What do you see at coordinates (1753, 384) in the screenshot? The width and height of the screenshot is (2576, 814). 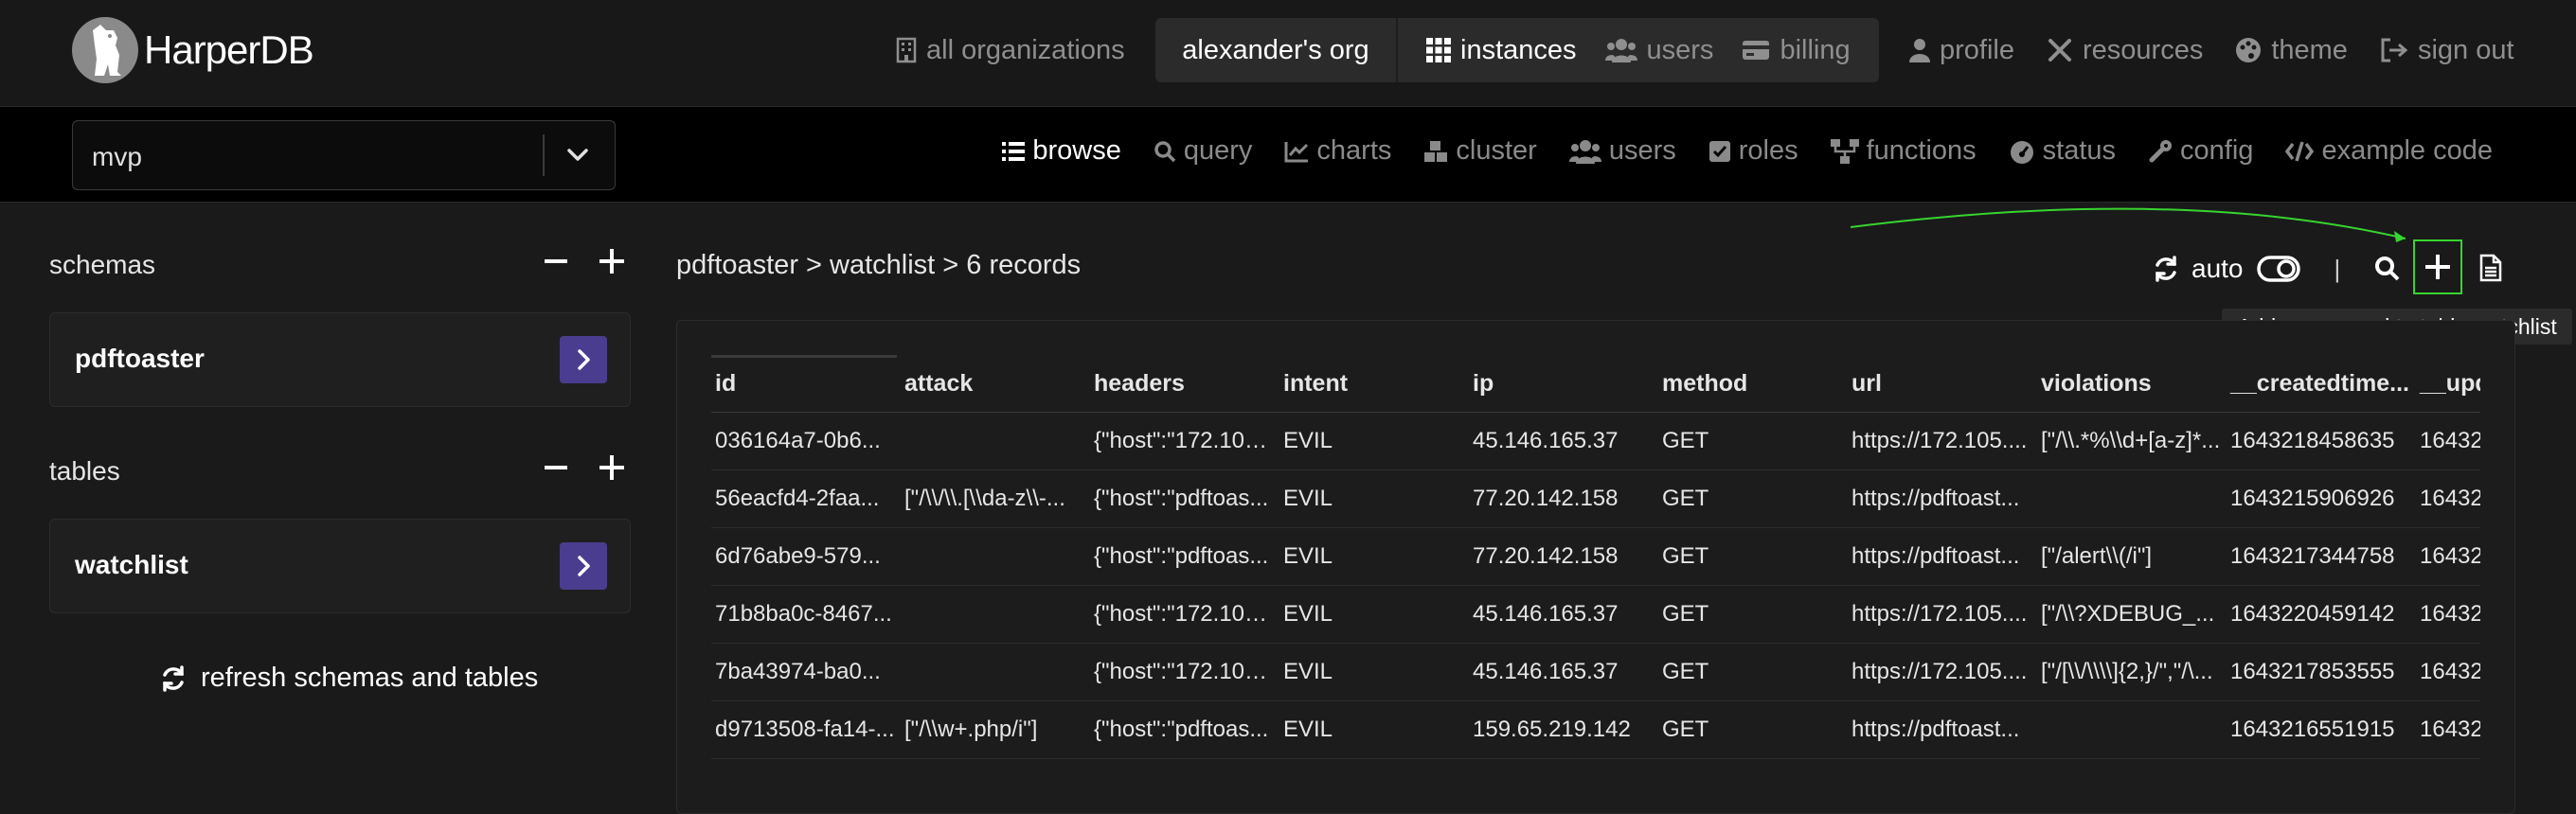 I see `column-header: method` at bounding box center [1753, 384].